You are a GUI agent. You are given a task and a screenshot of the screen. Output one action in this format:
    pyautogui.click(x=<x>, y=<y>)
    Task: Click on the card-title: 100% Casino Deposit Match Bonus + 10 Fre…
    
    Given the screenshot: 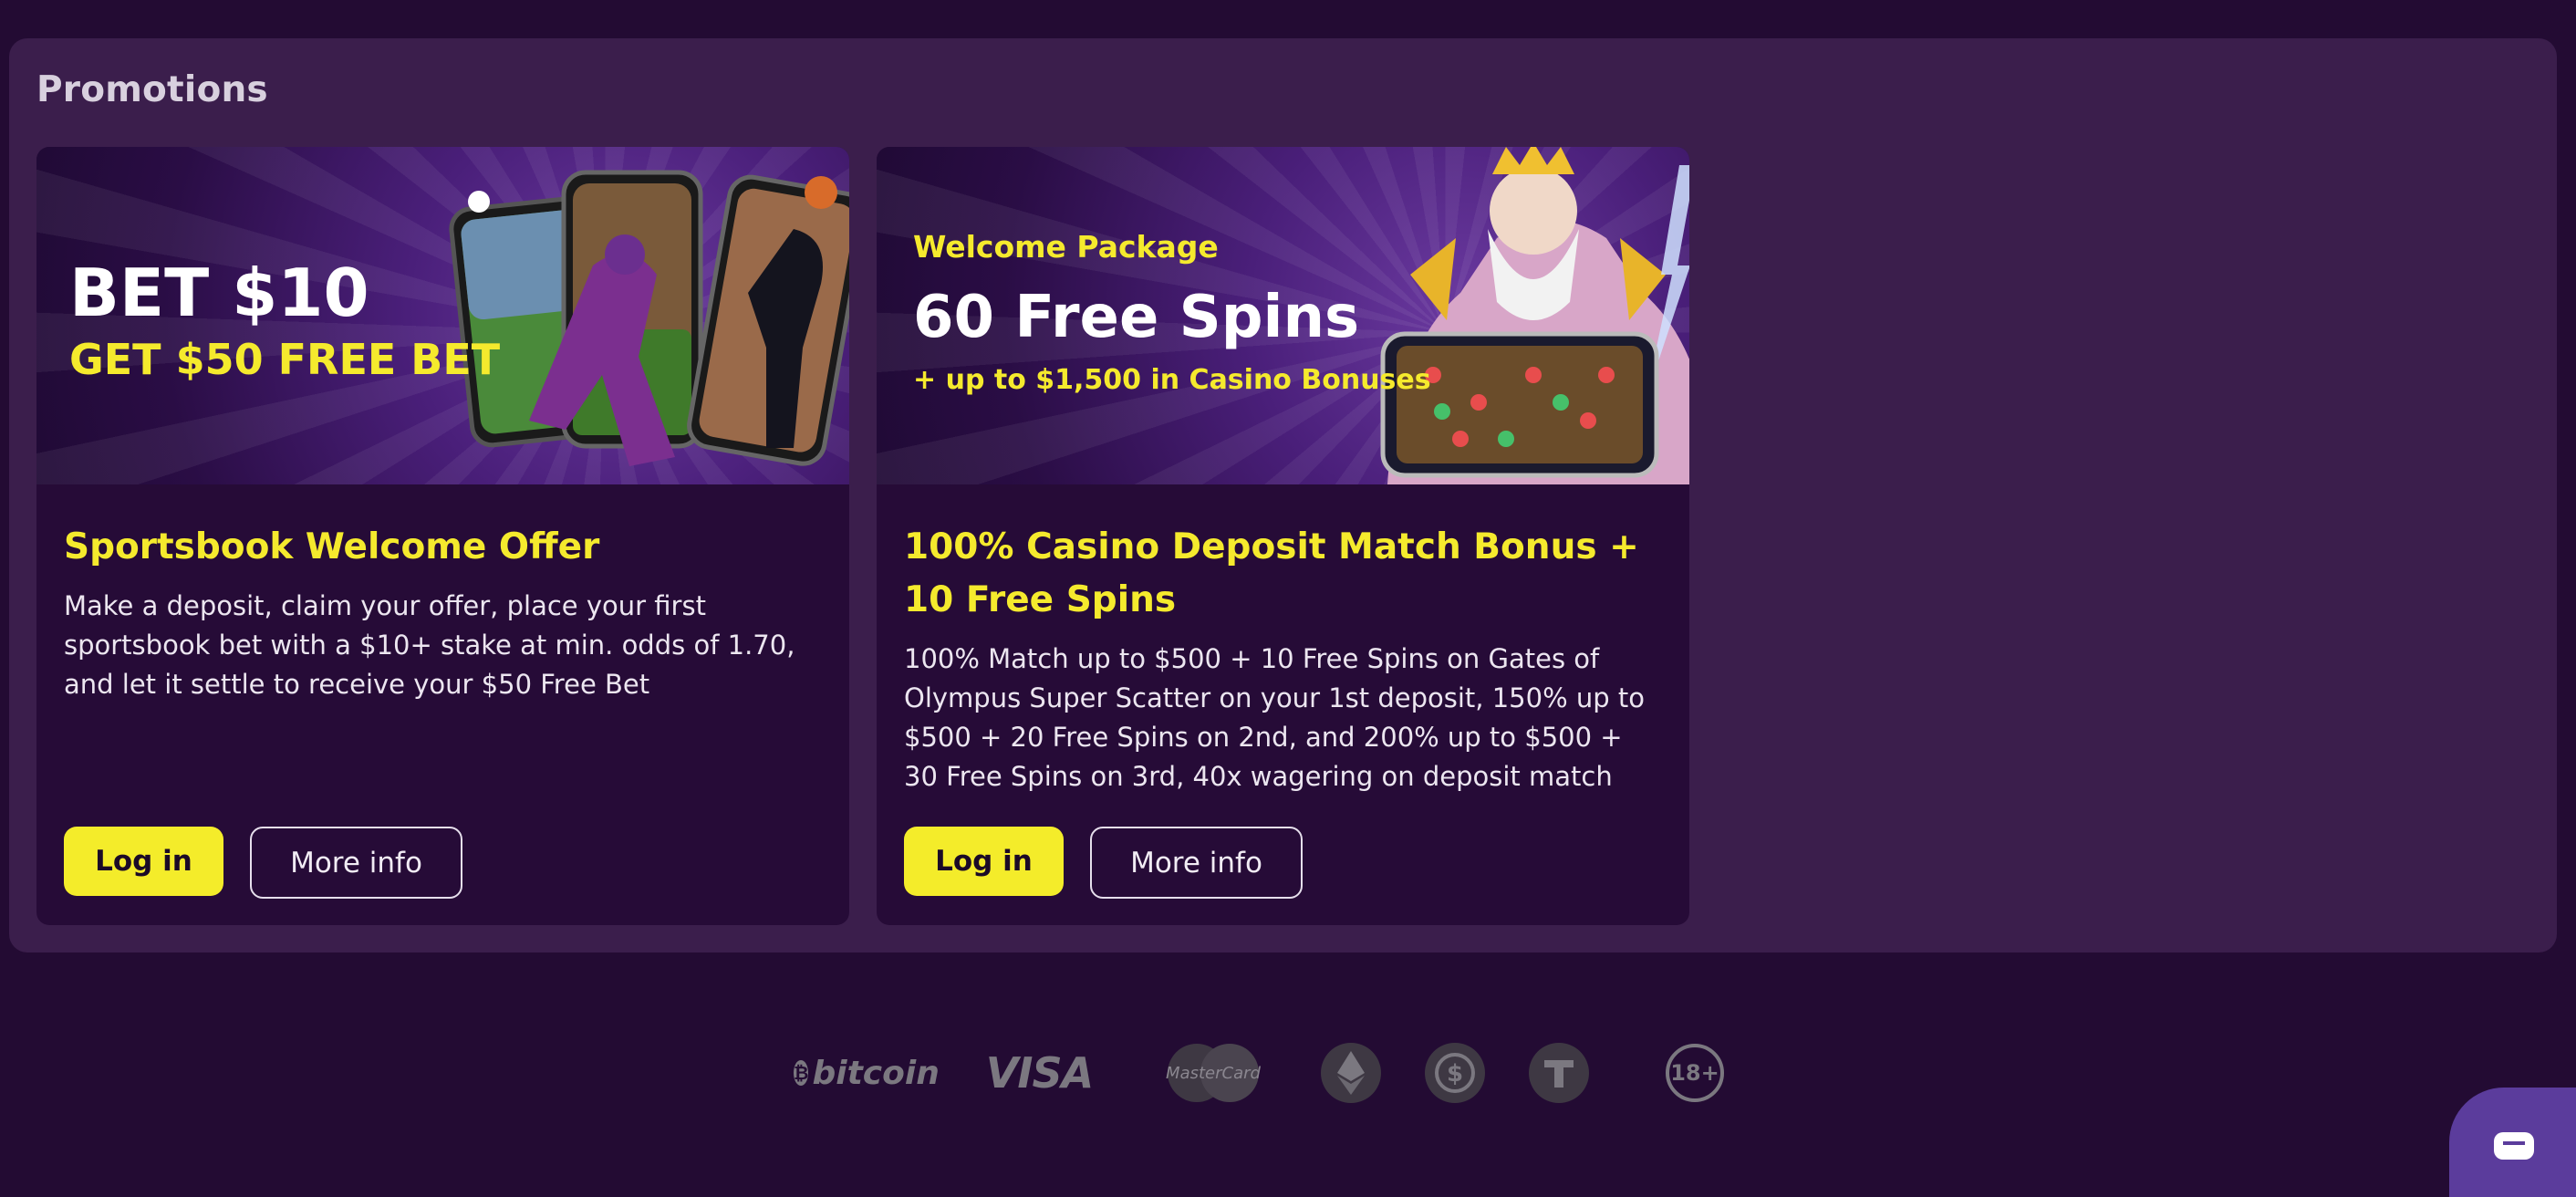 What is the action you would take?
    pyautogui.click(x=1271, y=573)
    